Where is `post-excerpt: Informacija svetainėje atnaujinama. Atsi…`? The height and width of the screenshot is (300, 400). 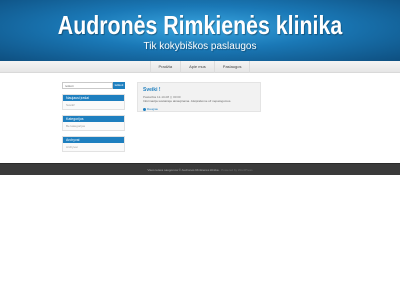 post-excerpt: Informacija svetainėje atnaujinama. Atsi… is located at coordinates (187, 101).